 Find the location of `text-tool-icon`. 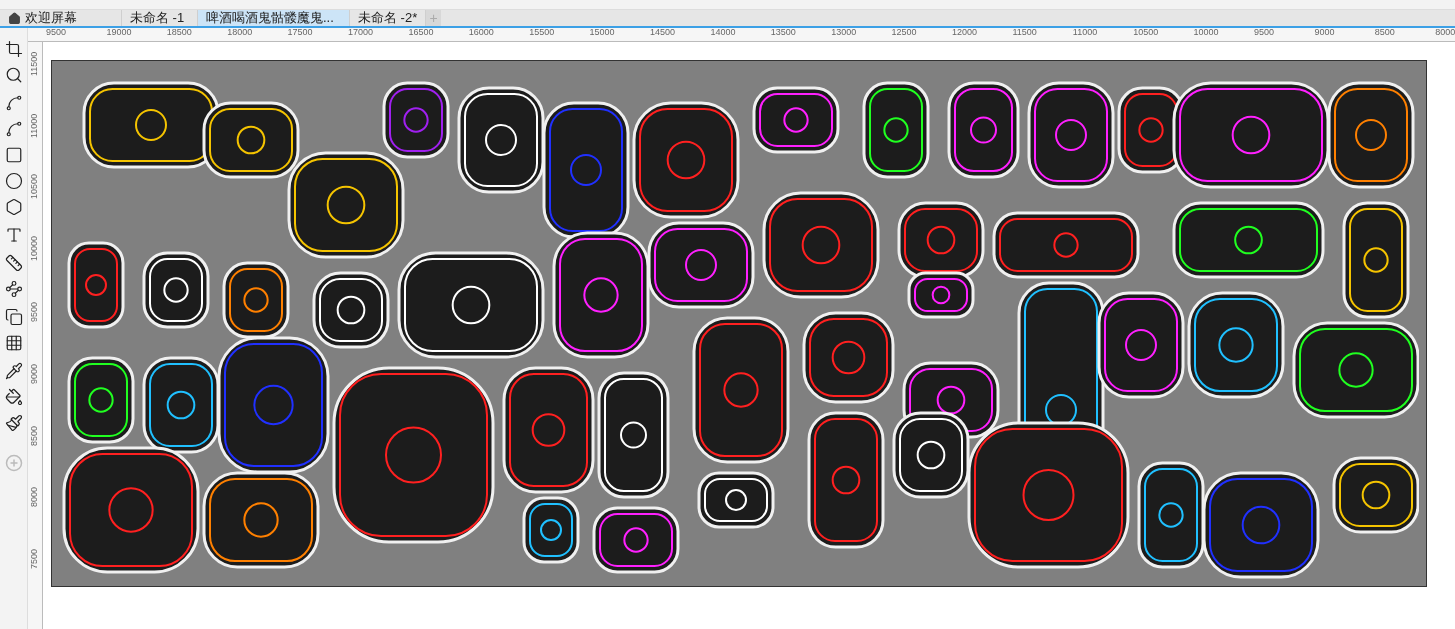

text-tool-icon is located at coordinates (13, 235).